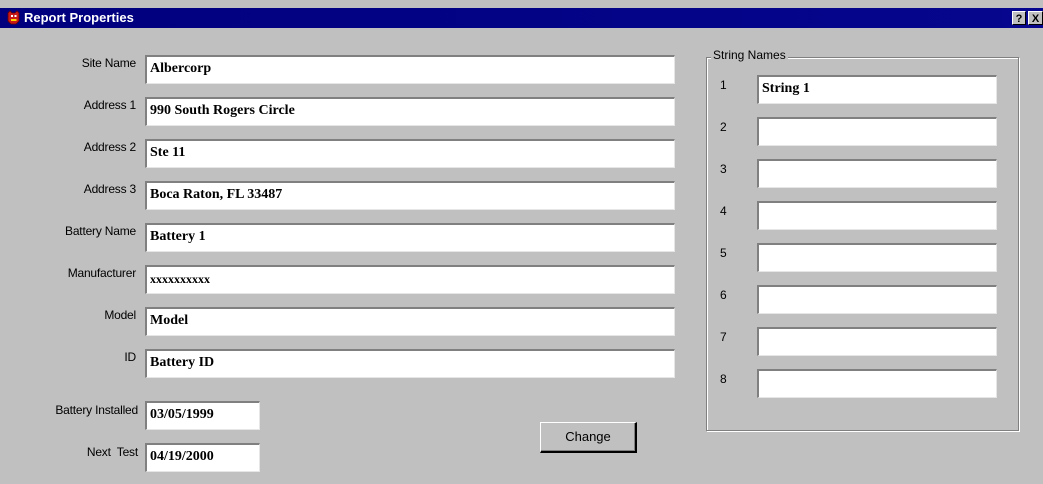  Describe the element at coordinates (102, 273) in the screenshot. I see `manufacturer-label: Manufacturer` at that location.